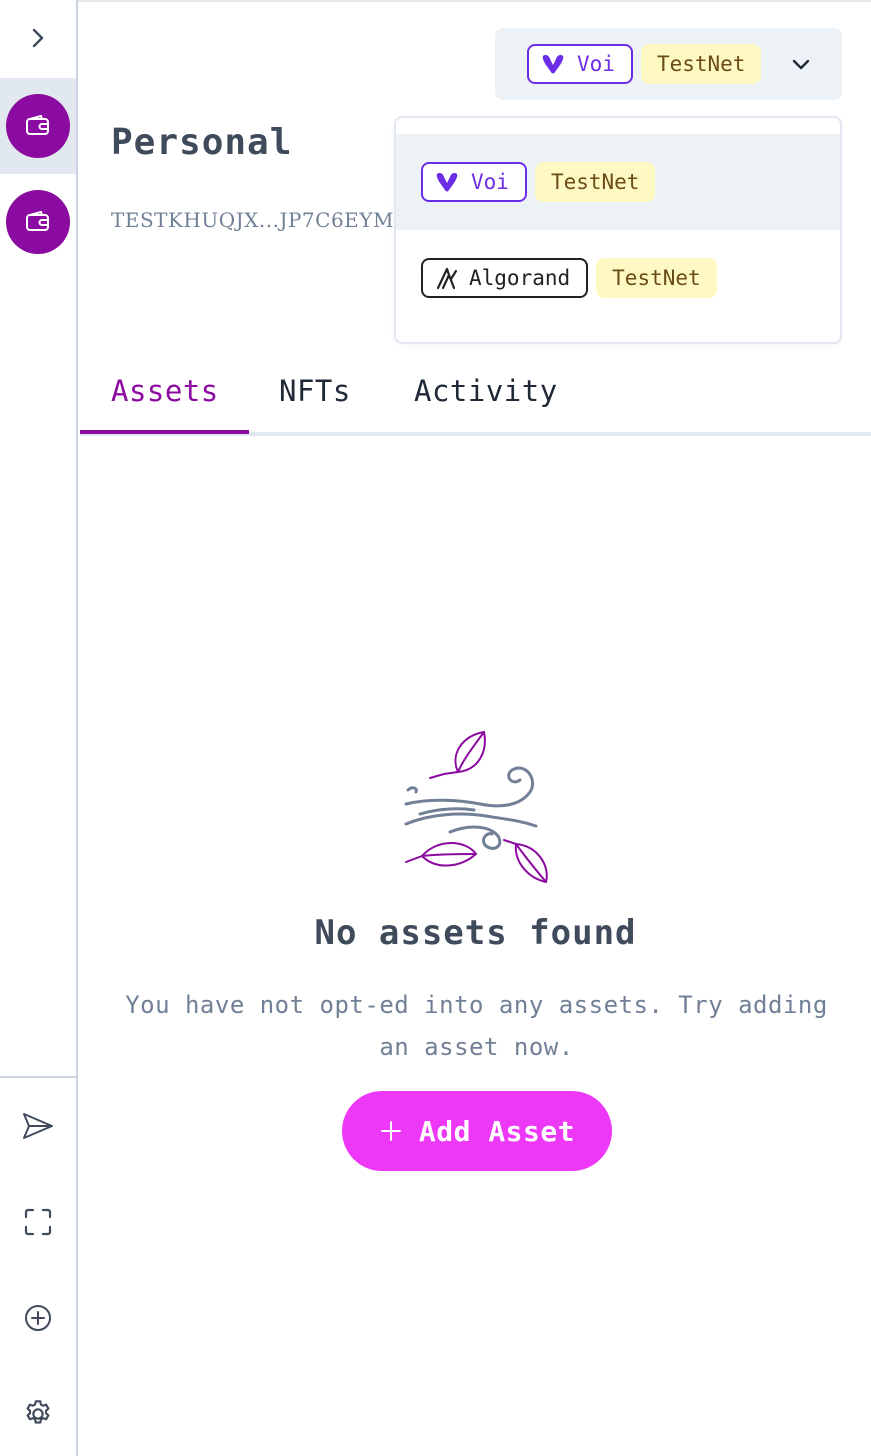 The image size is (871, 1456). Describe the element at coordinates (520, 278) in the screenshot. I see `network-name: Algorand` at that location.